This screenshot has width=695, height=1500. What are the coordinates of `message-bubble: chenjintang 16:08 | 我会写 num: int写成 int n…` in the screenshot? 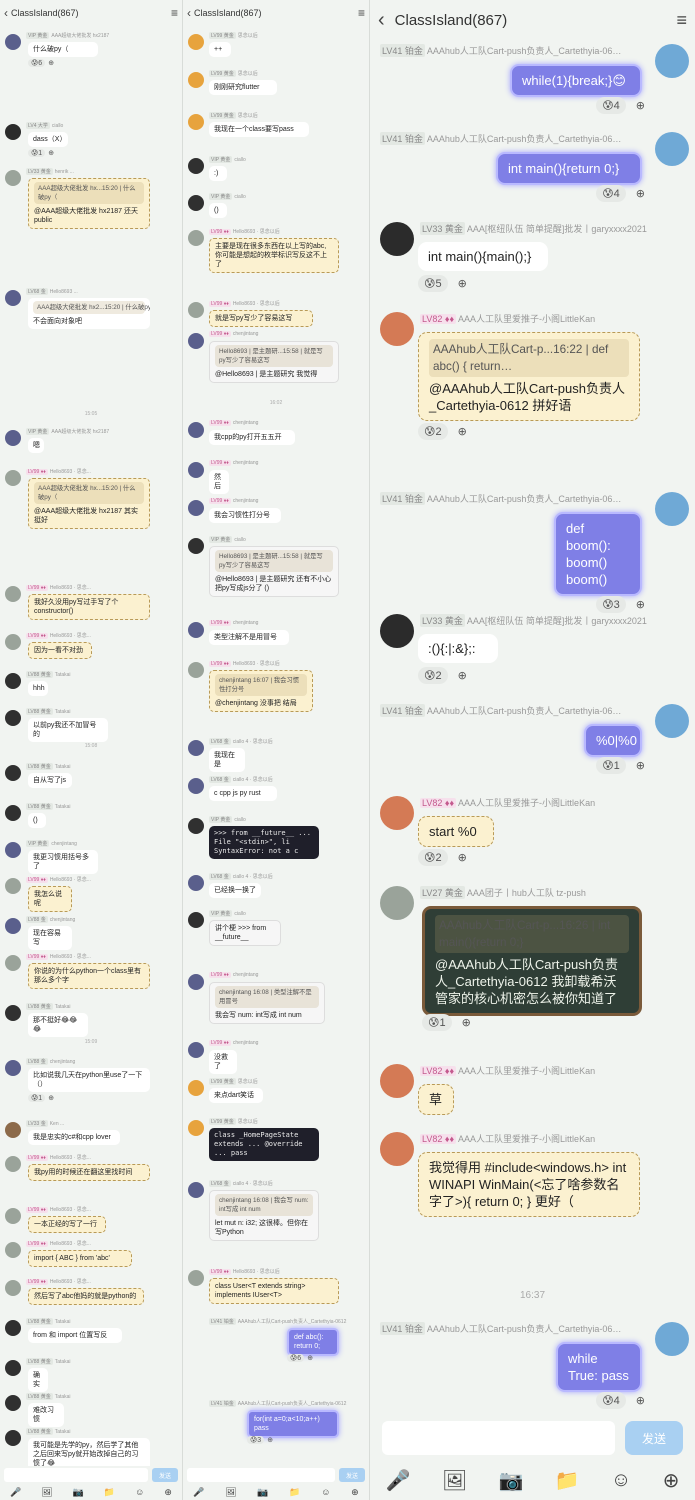 It's located at (264, 1215).